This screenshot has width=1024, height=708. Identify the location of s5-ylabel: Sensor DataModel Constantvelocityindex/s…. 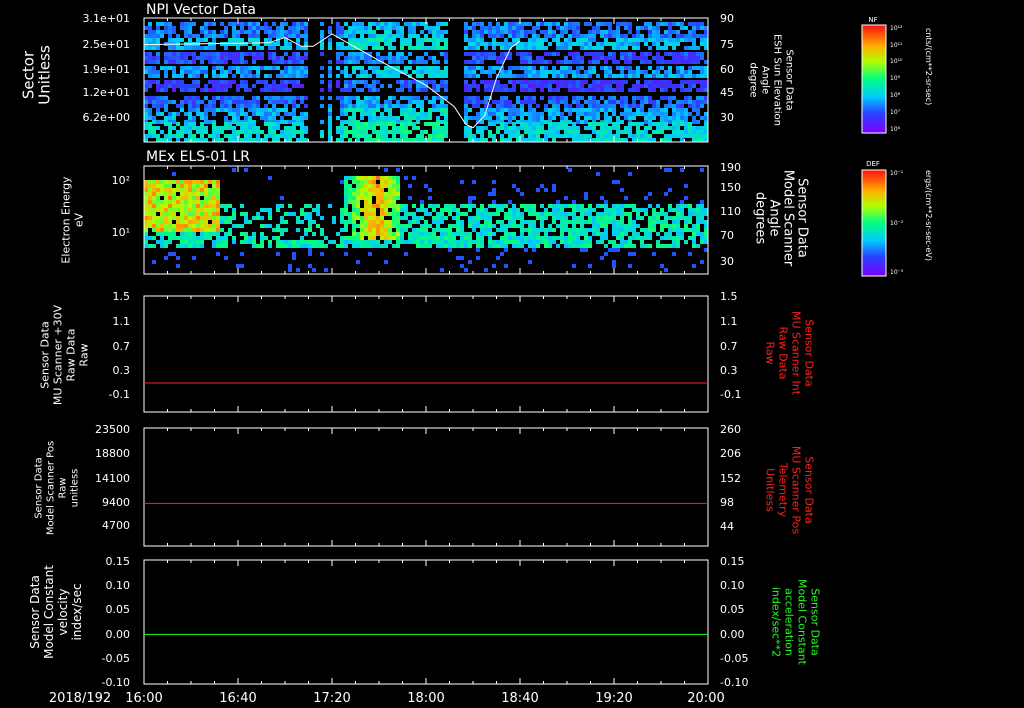
(56, 612).